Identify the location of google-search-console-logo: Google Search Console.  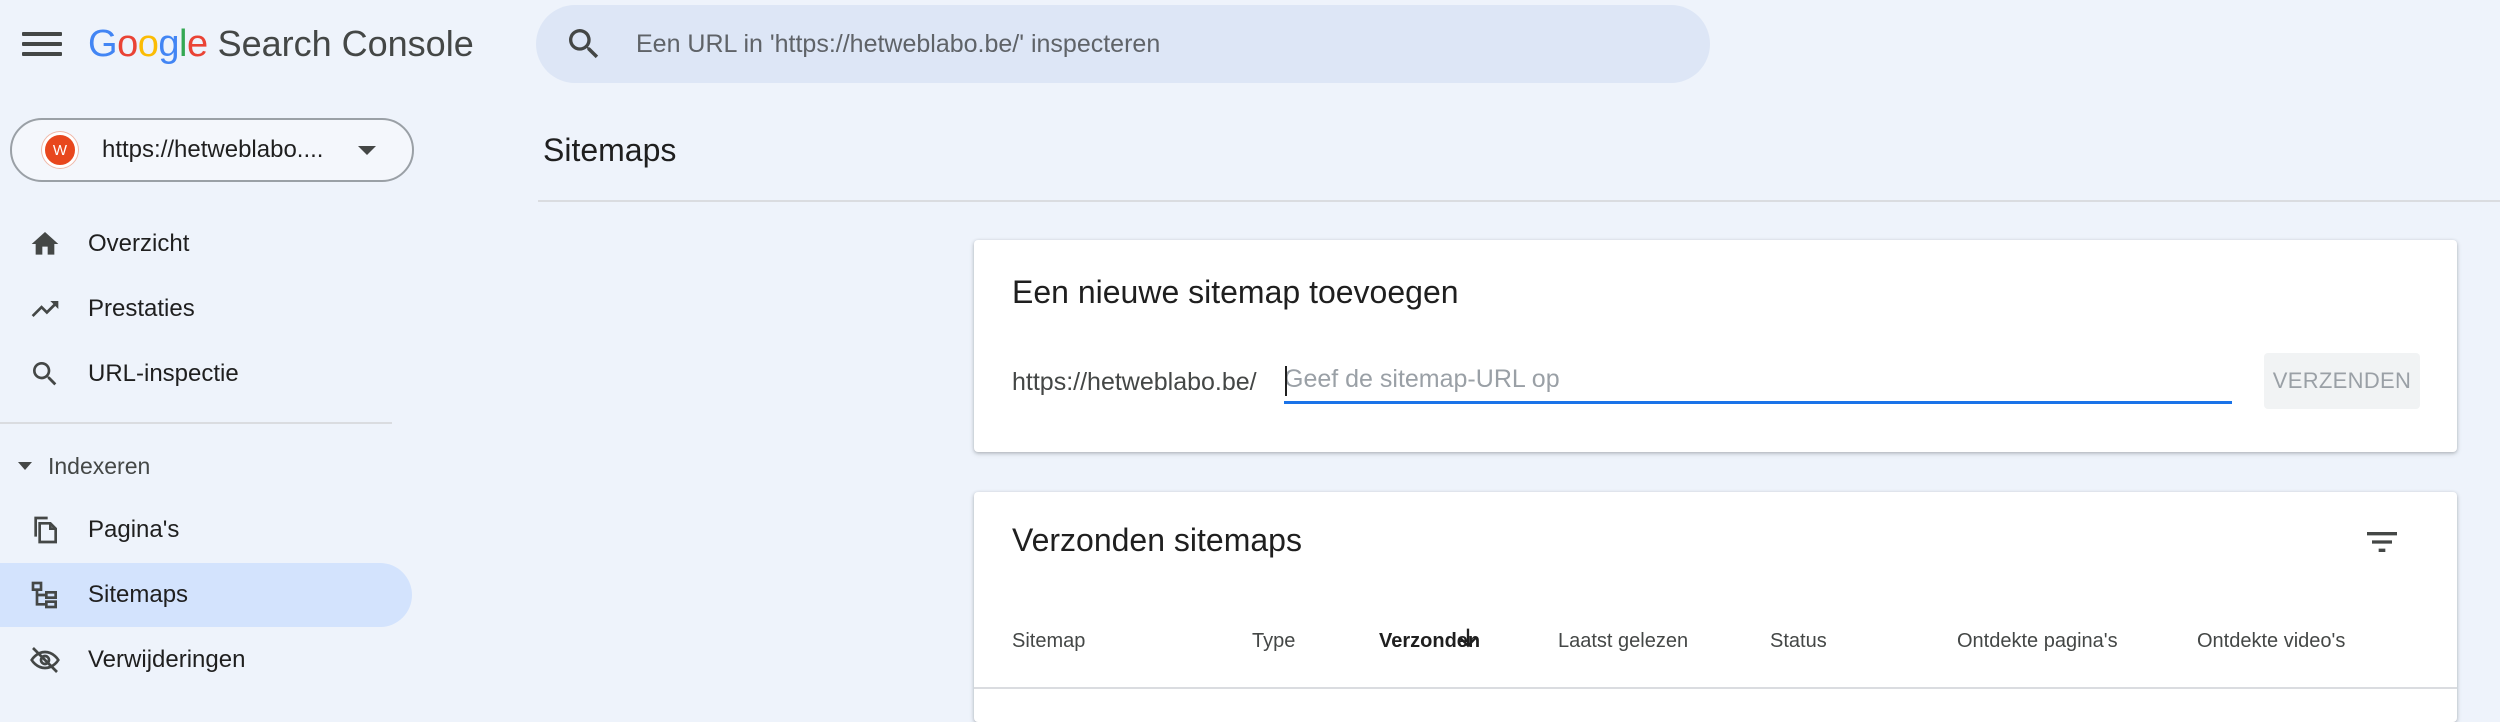
(281, 44).